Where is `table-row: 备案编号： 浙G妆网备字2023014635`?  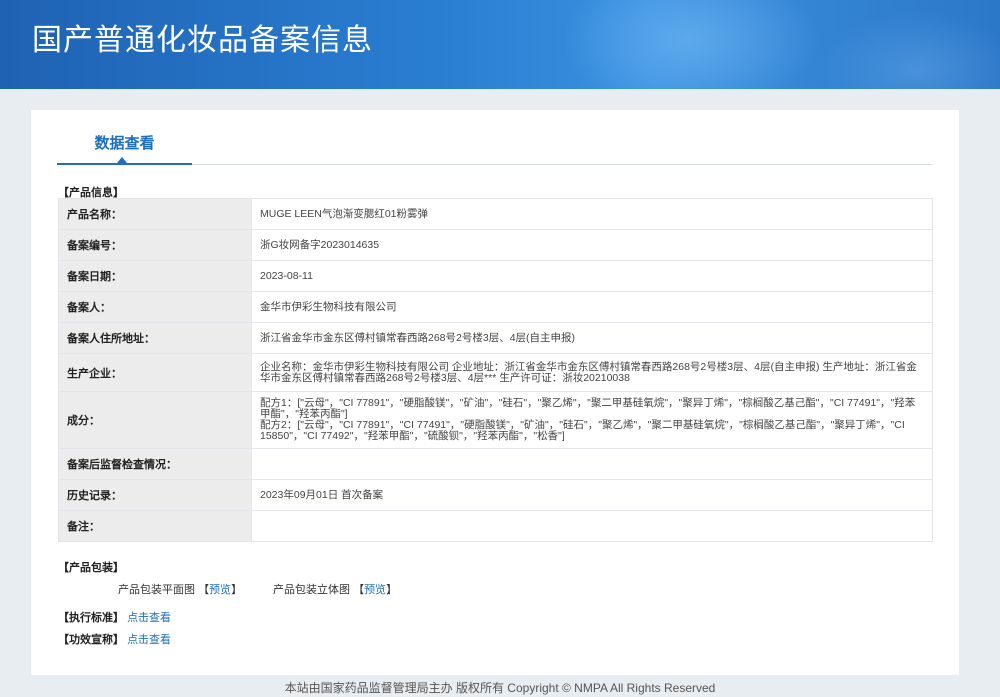 table-row: 备案编号： 浙G妆网备字2023014635 is located at coordinates (495, 245).